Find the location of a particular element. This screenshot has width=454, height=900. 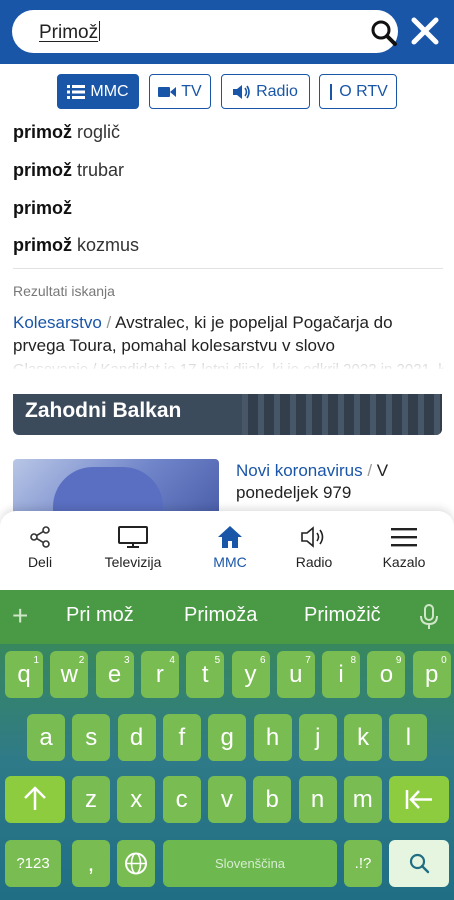

suggestion-item: primož trubar is located at coordinates (68, 170).